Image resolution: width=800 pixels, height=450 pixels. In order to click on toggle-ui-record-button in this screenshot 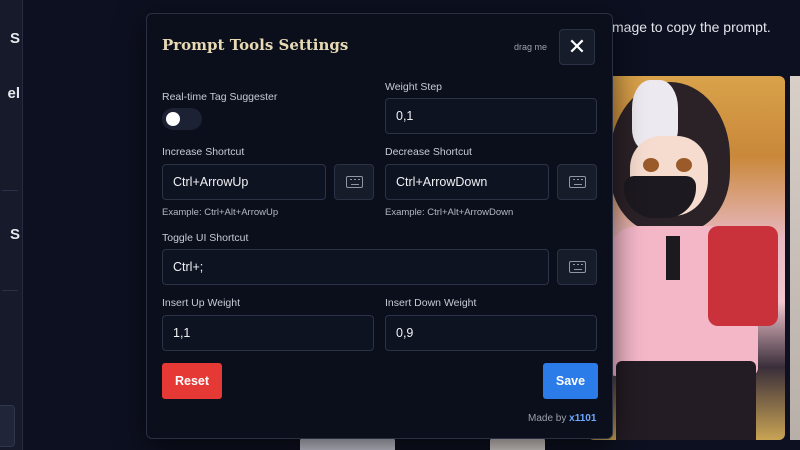, I will do `click(577, 267)`.